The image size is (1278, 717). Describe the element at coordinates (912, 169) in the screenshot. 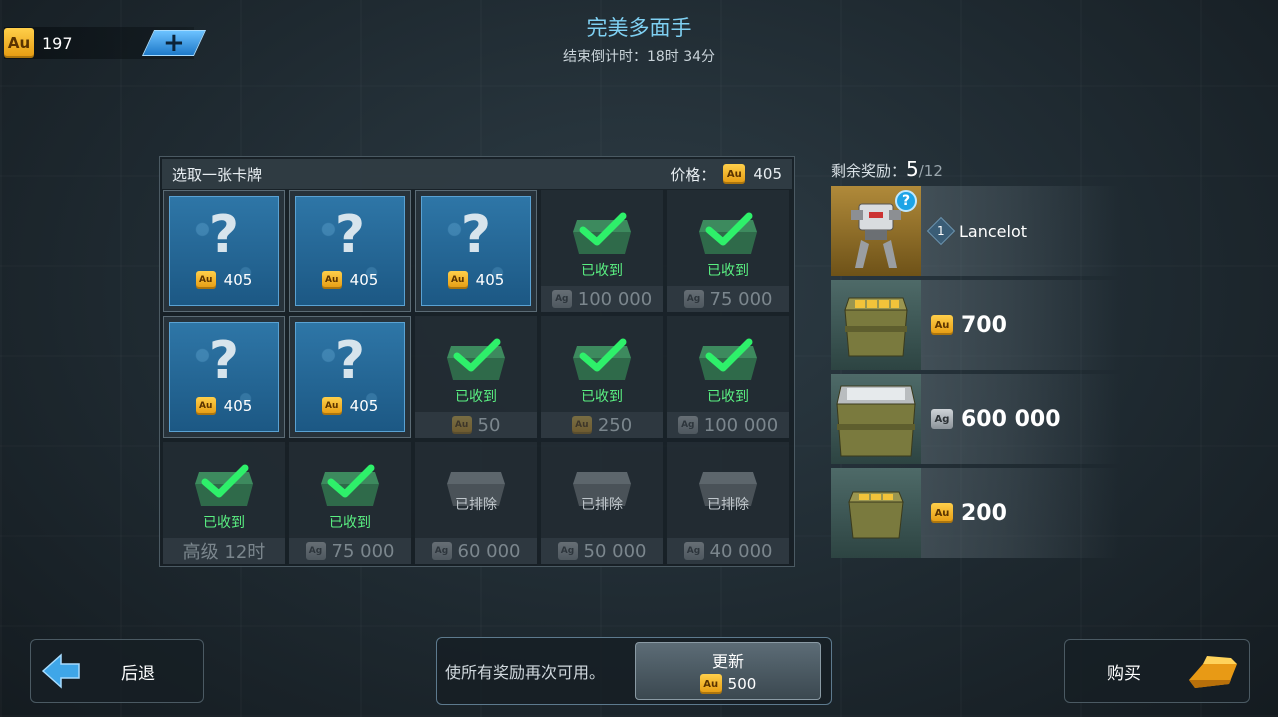

I see `remaining-count: 5` at that location.